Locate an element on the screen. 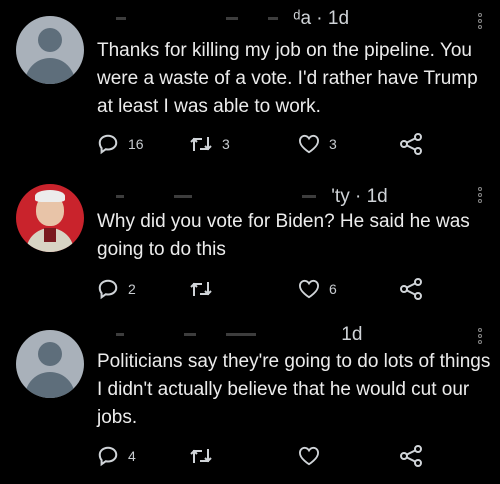  reply-button: 2 is located at coordinates (116, 289).